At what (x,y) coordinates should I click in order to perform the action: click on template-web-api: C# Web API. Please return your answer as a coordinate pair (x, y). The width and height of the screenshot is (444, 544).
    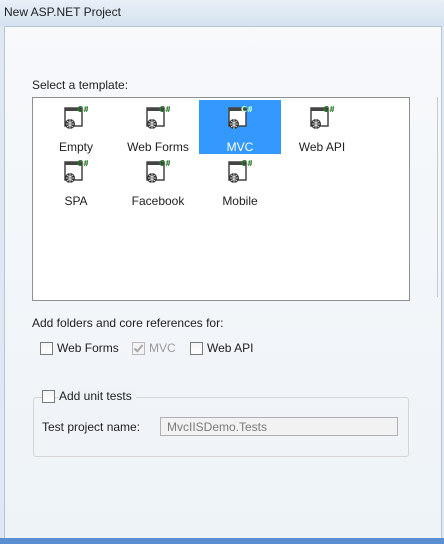
    Looking at the image, I should click on (322, 127).